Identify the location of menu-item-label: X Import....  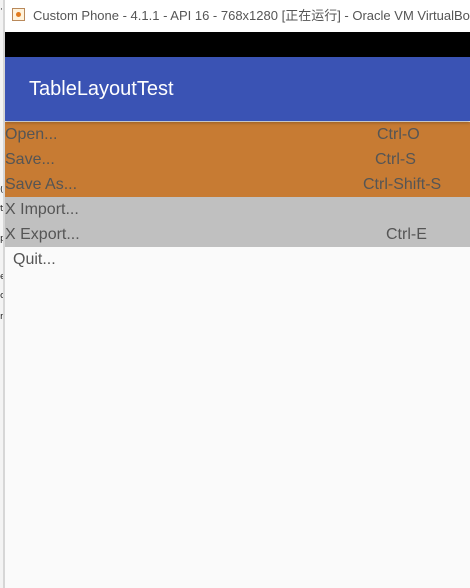
(42, 209).